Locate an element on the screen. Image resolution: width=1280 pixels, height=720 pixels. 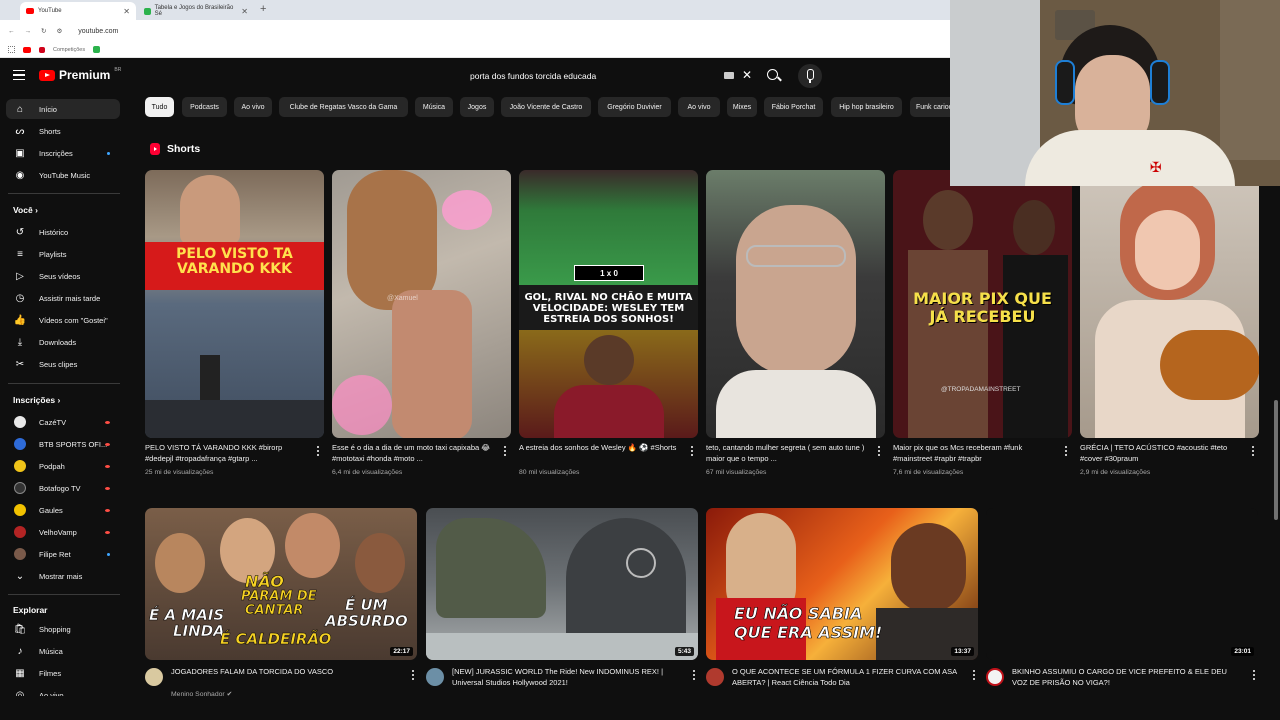
url-field: youtube.com is located at coordinates (98, 31).